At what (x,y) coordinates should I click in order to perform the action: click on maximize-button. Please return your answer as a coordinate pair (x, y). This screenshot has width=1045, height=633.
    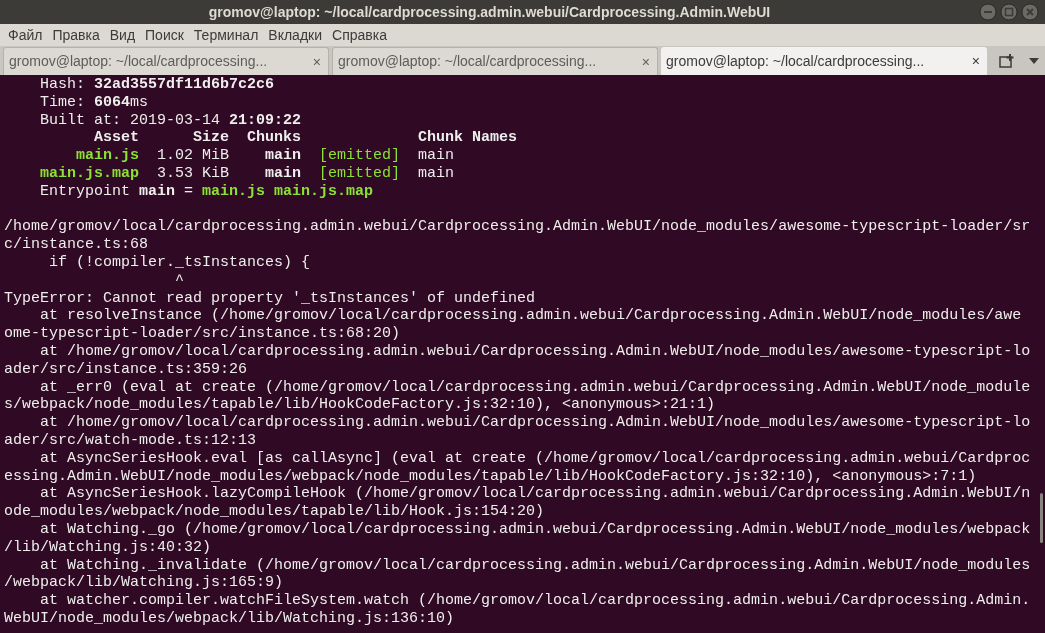
    Looking at the image, I should click on (1009, 12).